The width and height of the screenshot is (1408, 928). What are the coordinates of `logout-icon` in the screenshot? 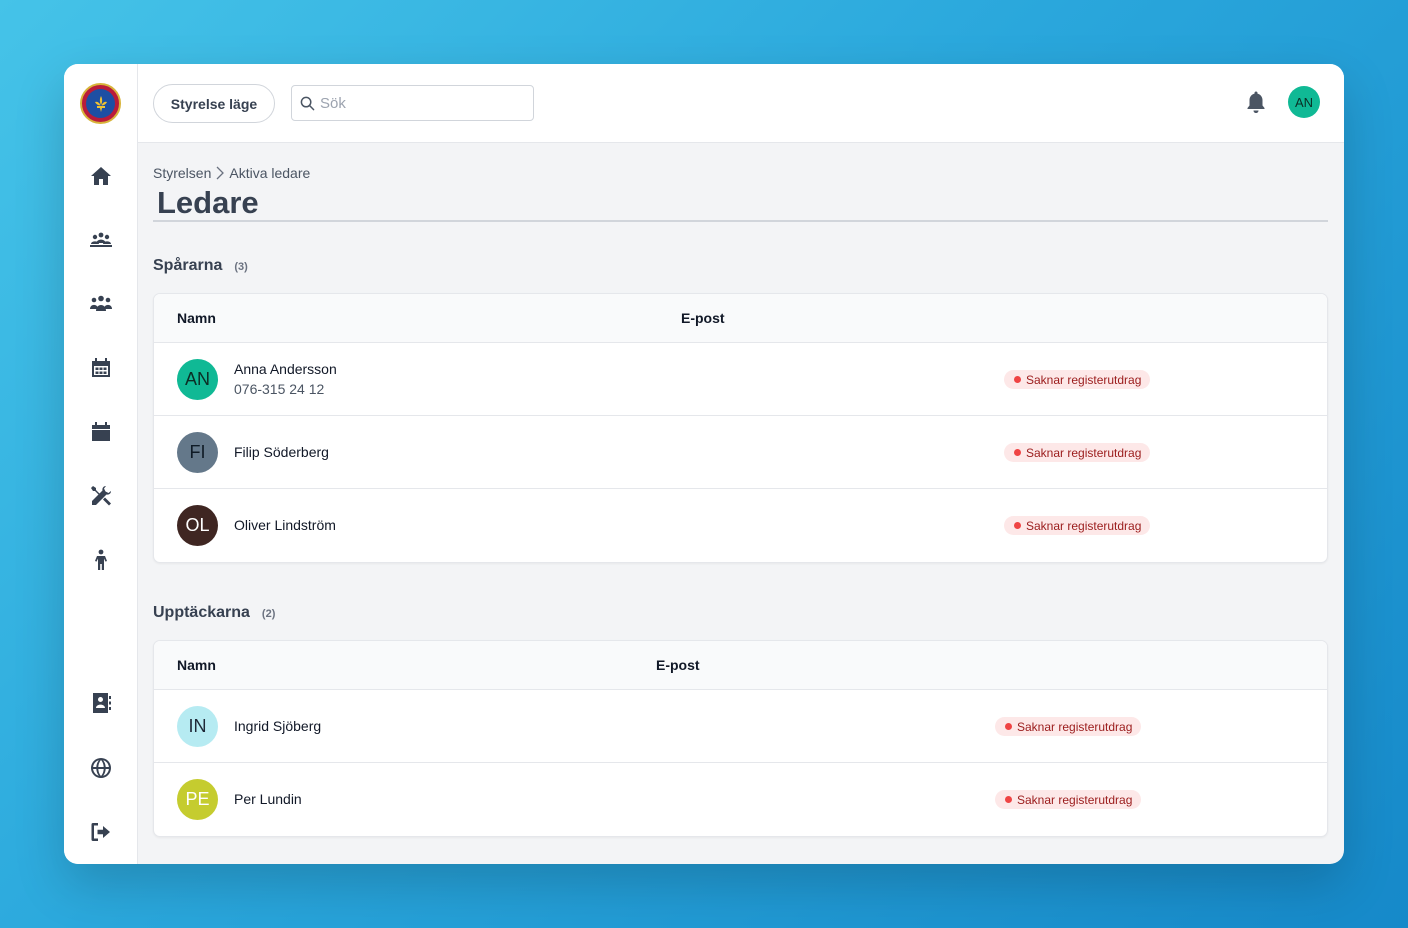 It's located at (100, 832).